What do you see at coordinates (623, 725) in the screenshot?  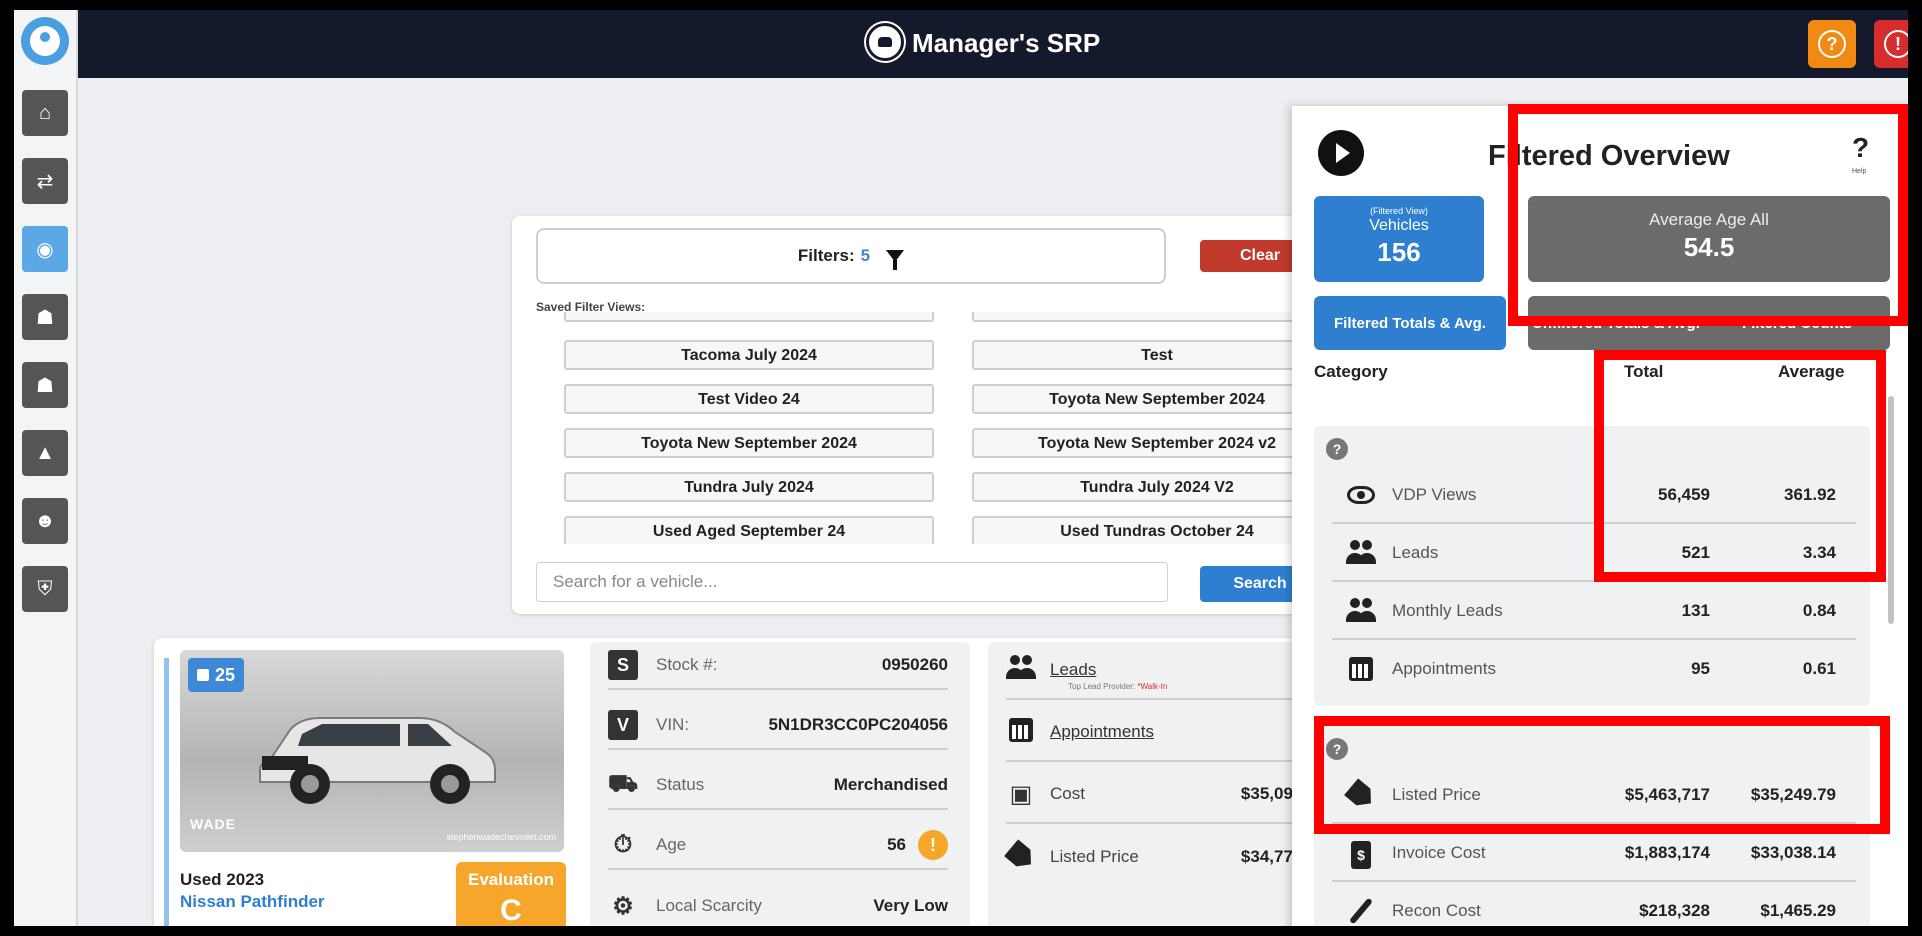 I see `vin-icon: V` at bounding box center [623, 725].